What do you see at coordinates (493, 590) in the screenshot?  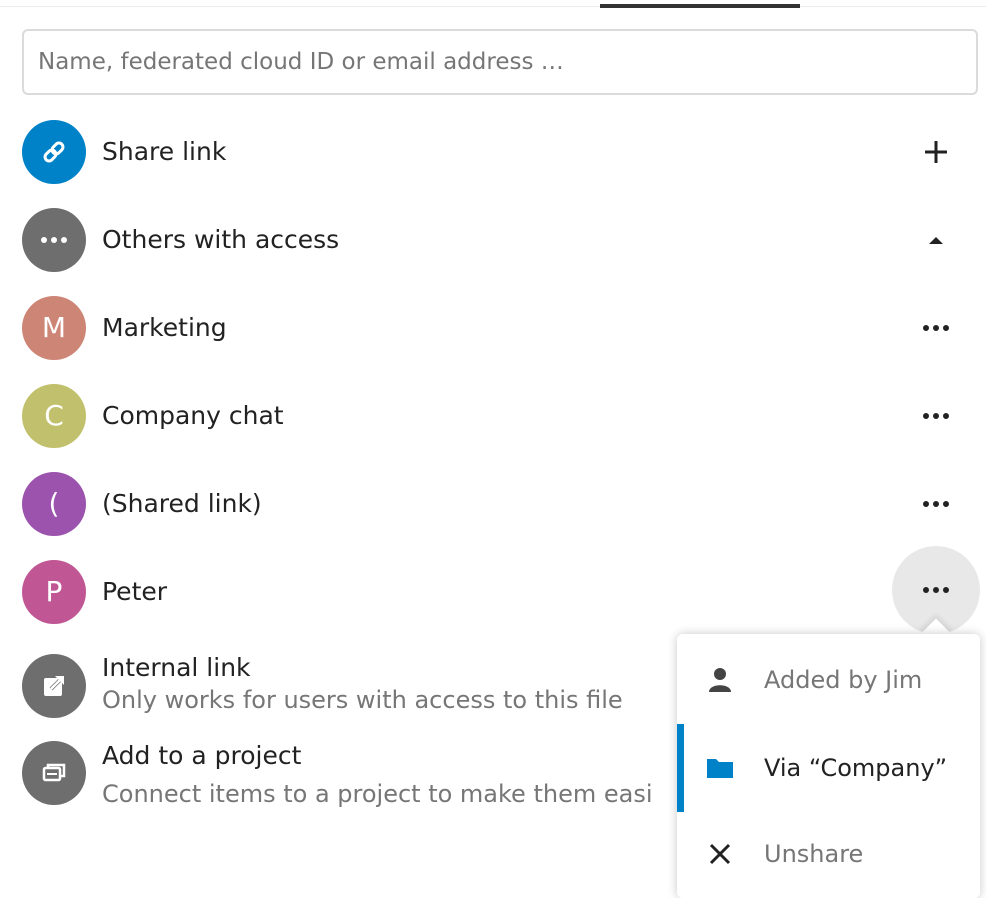 I see `share-row-peter: P Peter` at bounding box center [493, 590].